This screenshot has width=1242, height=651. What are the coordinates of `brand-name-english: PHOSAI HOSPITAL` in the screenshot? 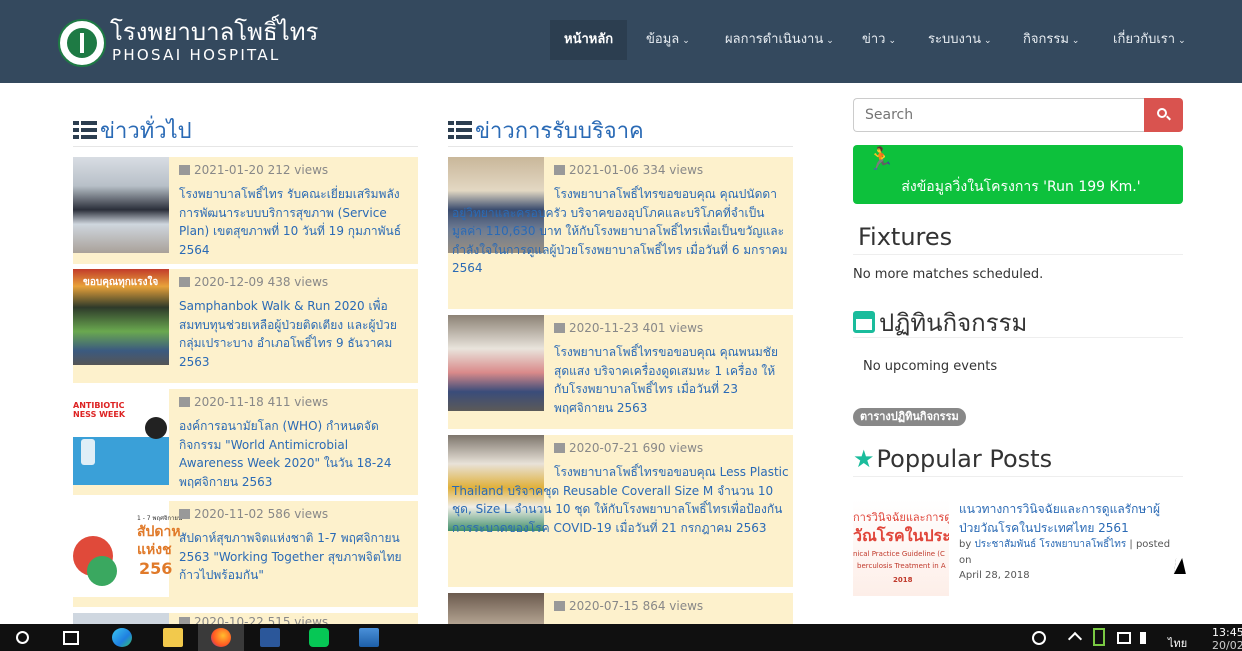 It's located at (196, 55).